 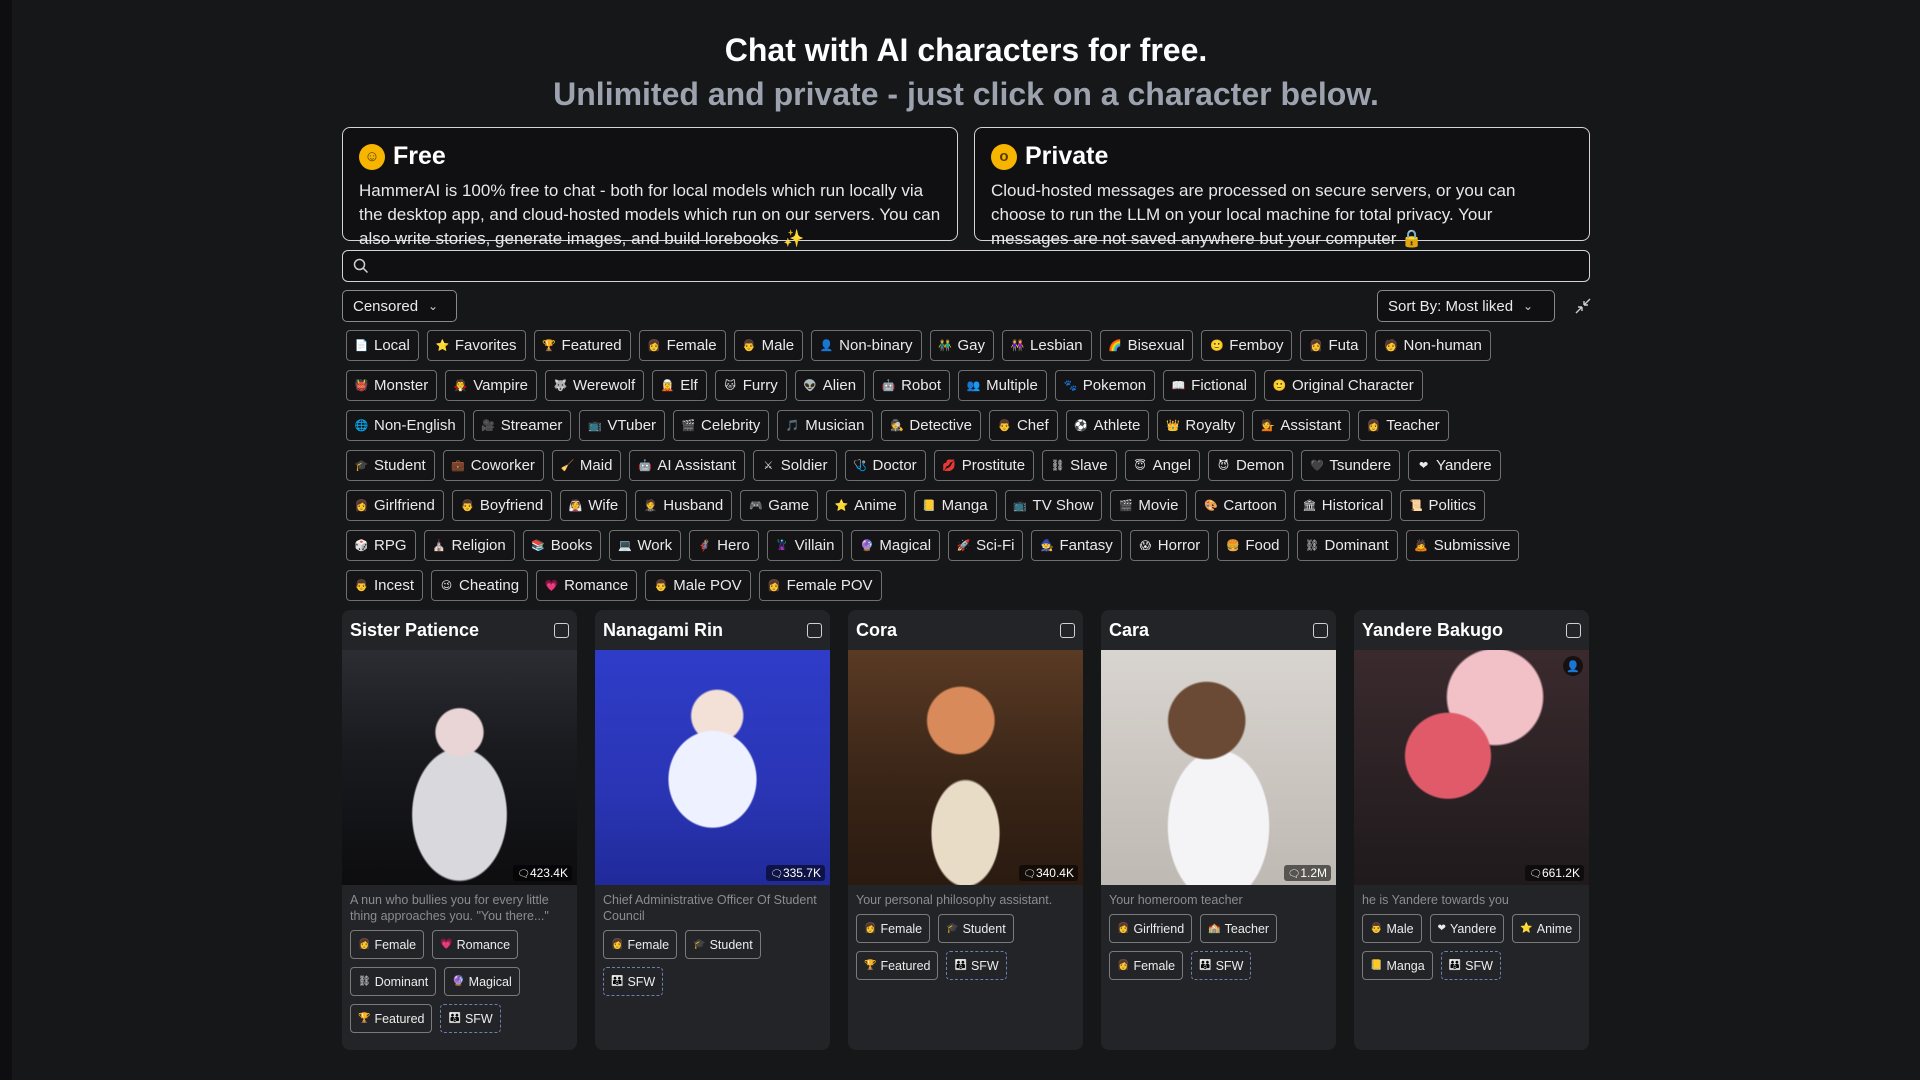 What do you see at coordinates (723, 944) in the screenshot?
I see `character-tag: 🎓 Student` at bounding box center [723, 944].